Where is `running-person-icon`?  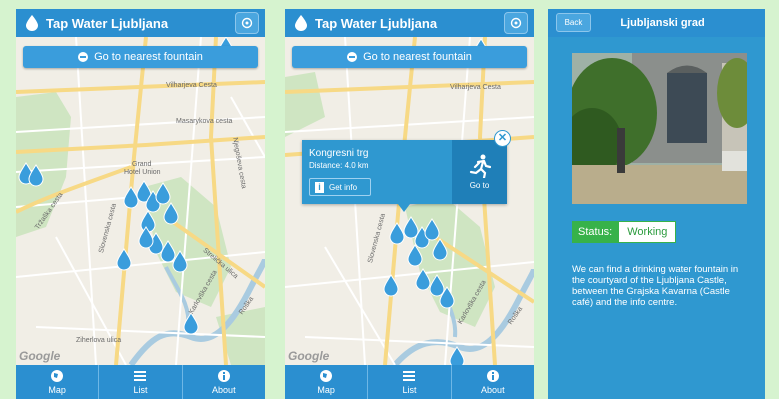
running-person-icon is located at coordinates (480, 166).